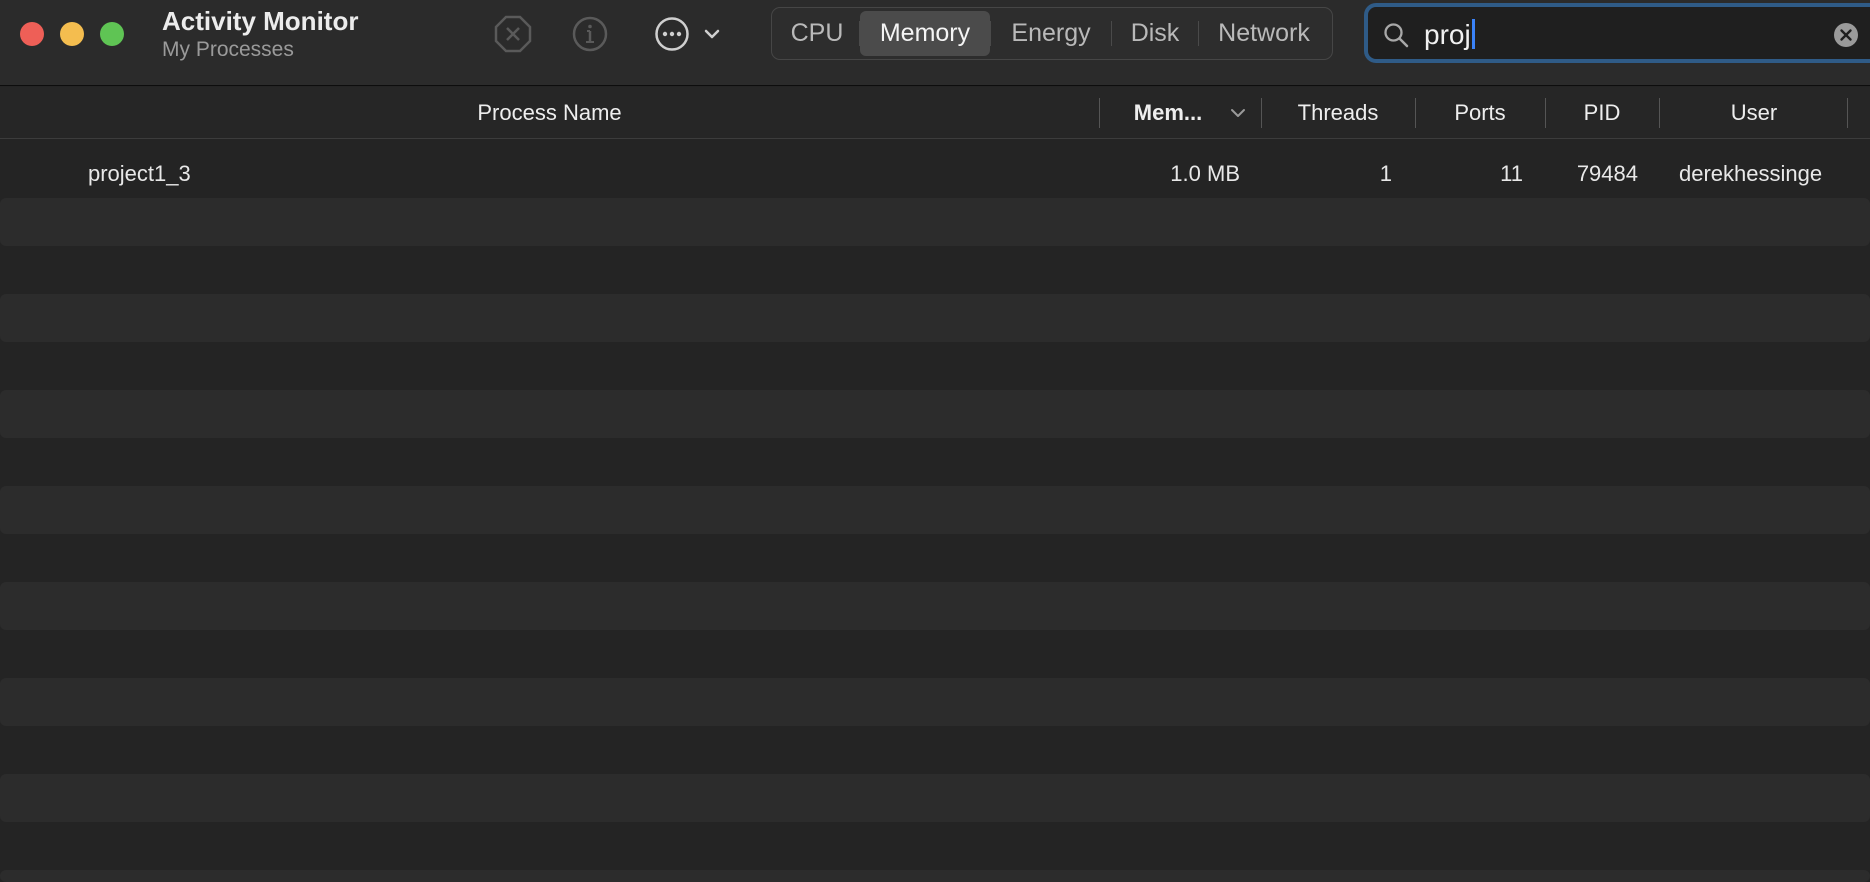 Image resolution: width=1870 pixels, height=882 pixels. What do you see at coordinates (32, 34) in the screenshot?
I see `close-window-button` at bounding box center [32, 34].